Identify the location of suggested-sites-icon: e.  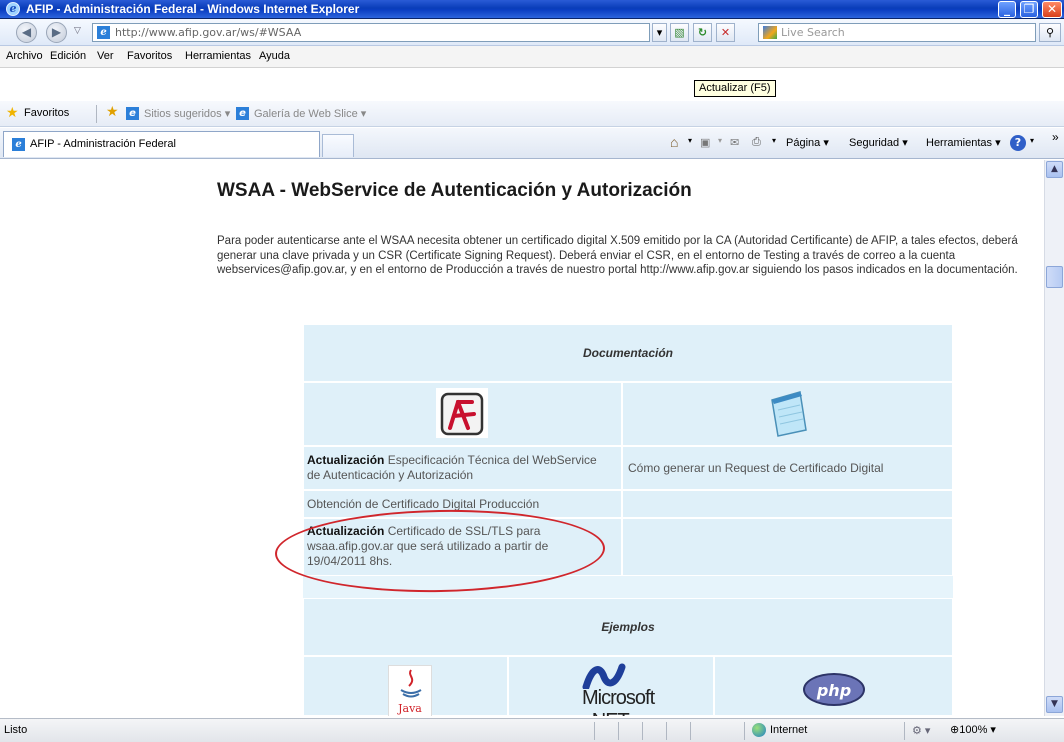
(132, 113).